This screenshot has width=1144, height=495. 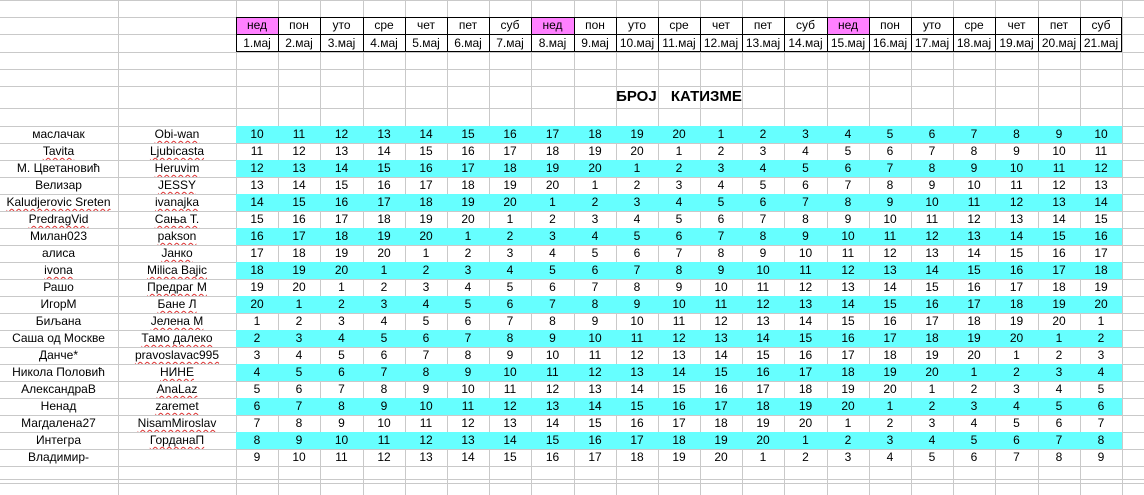 I want to click on row-name-cell: М. Цветановић, so click(x=58, y=168).